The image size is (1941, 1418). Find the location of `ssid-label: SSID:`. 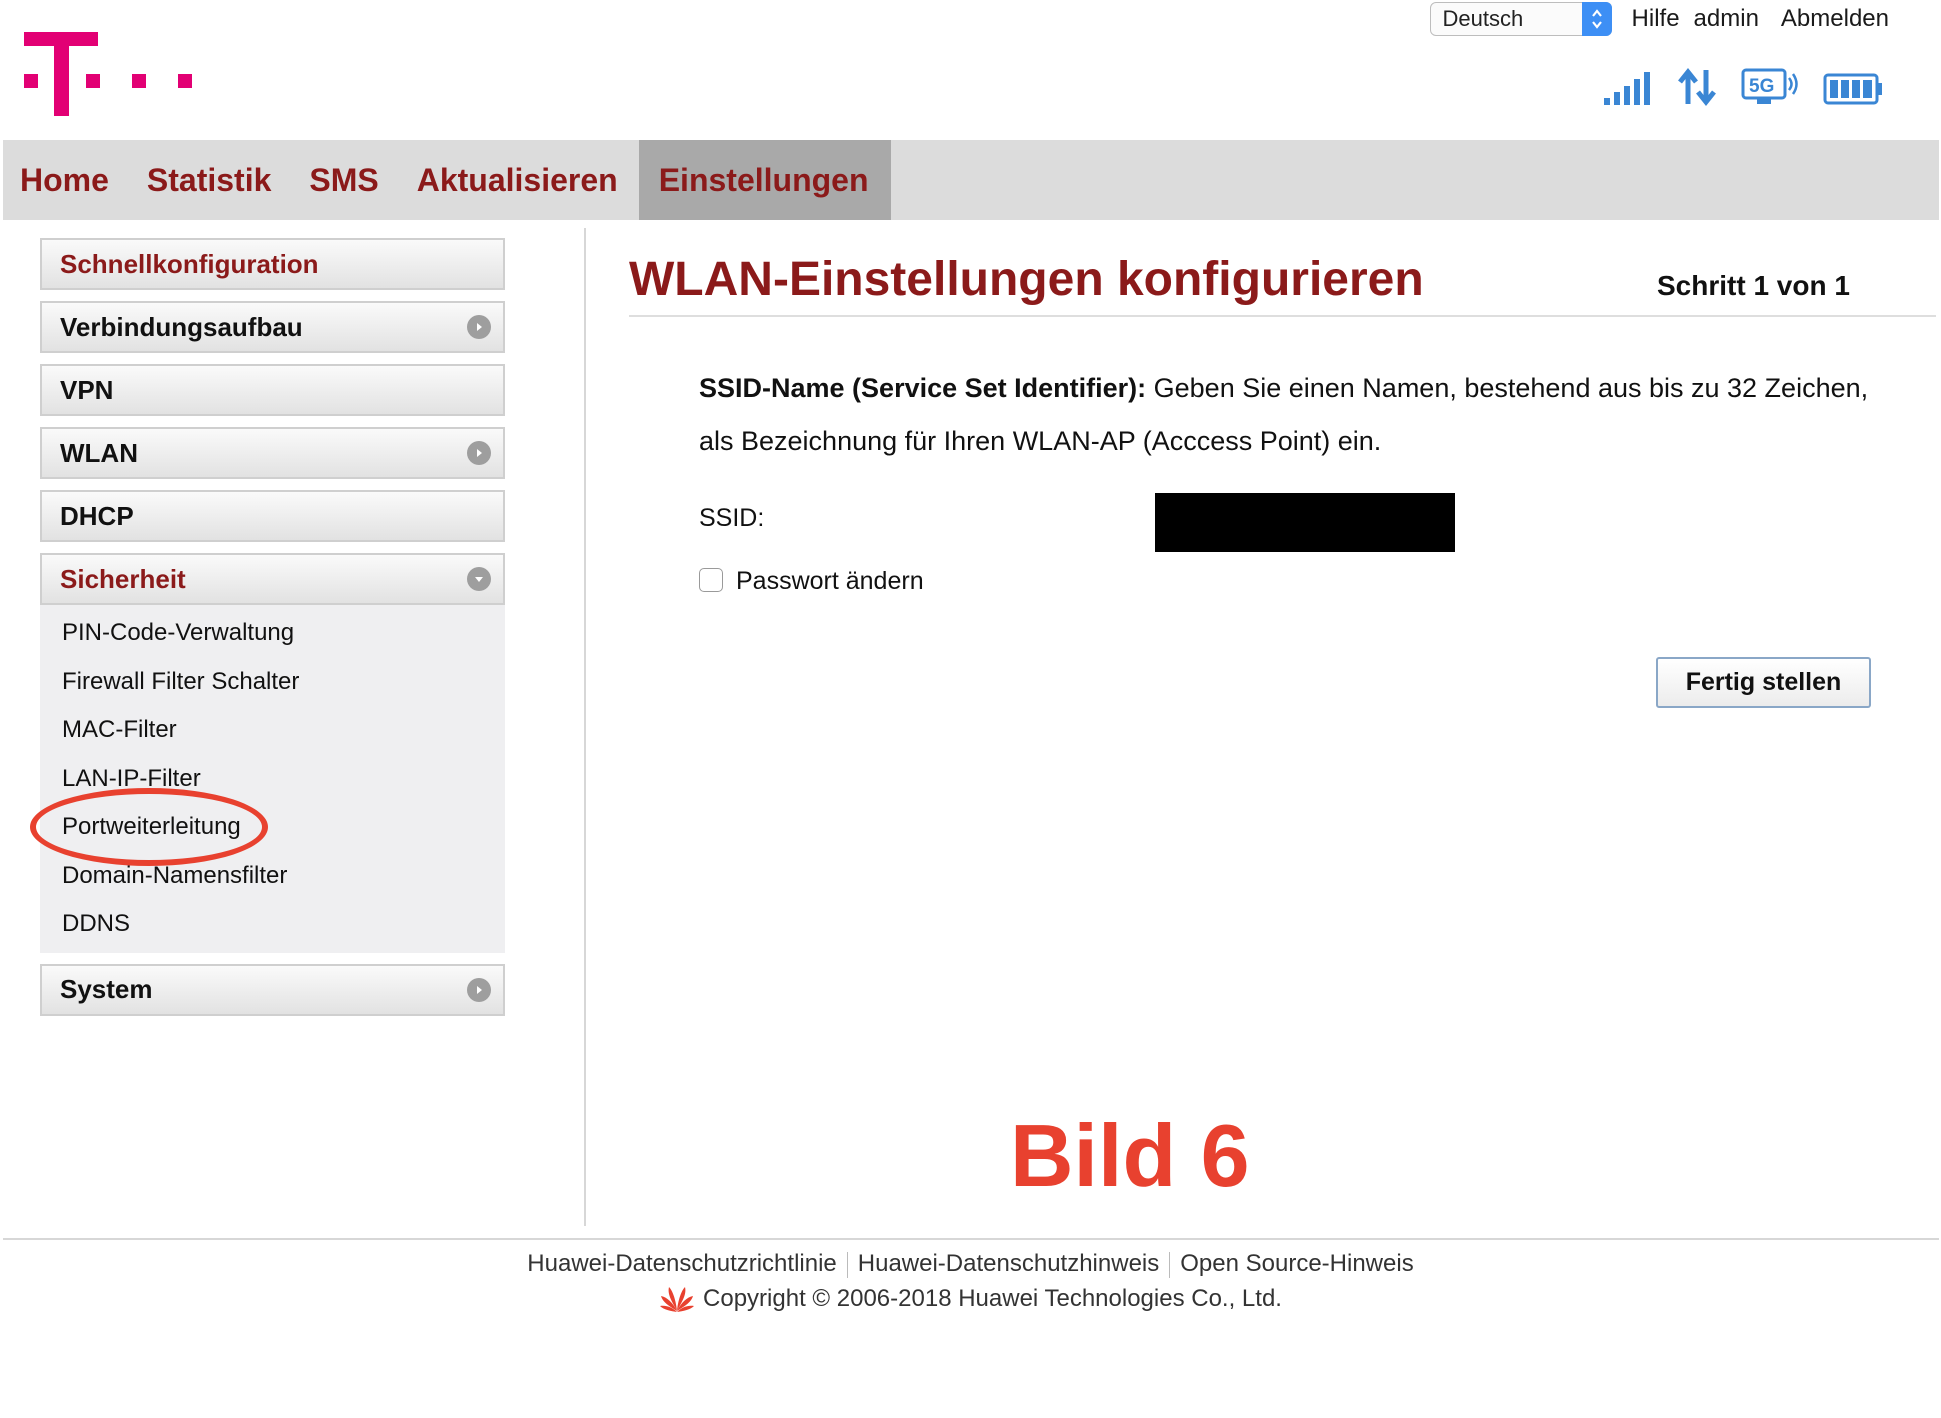

ssid-label: SSID: is located at coordinates (732, 518).